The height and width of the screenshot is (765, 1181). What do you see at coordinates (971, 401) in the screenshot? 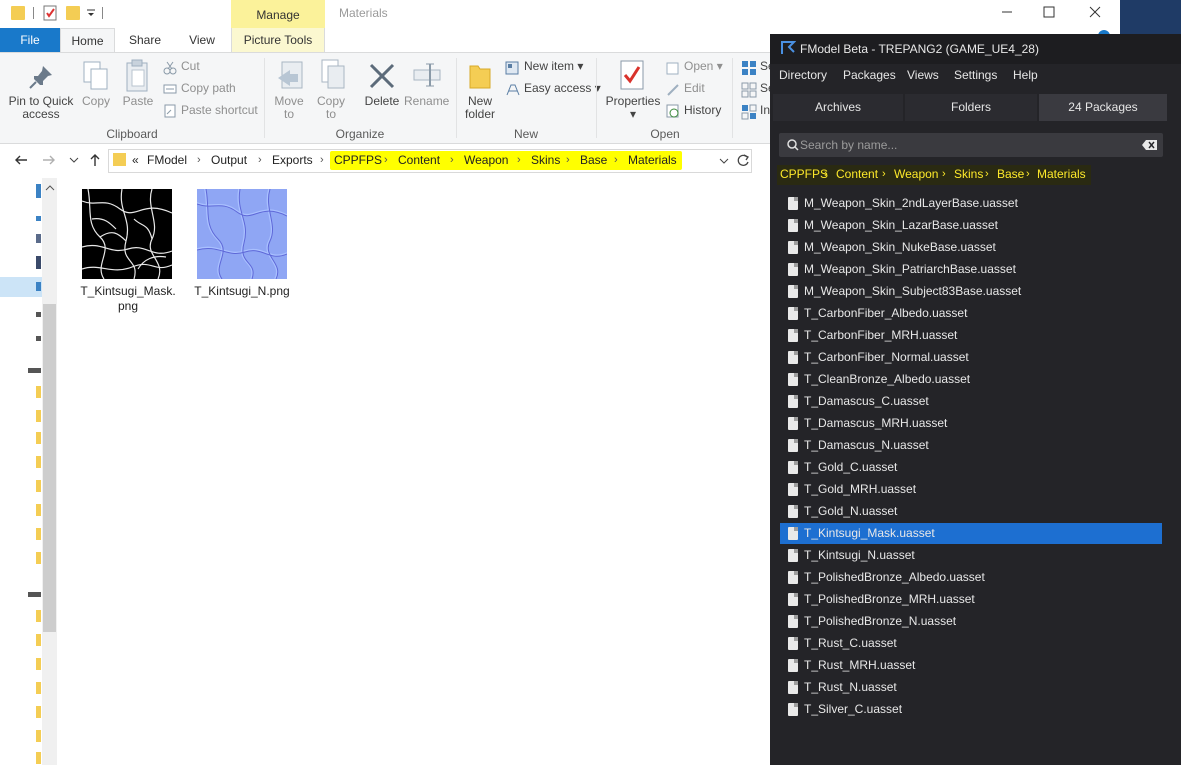
I see `list-item: T_Damascus_C.uasset` at bounding box center [971, 401].